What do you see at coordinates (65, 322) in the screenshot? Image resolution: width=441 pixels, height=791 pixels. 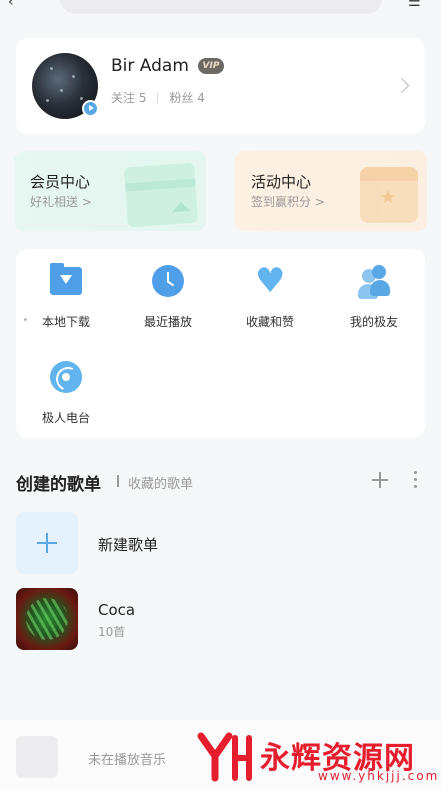 I see `grid-item-label: 本地下载` at bounding box center [65, 322].